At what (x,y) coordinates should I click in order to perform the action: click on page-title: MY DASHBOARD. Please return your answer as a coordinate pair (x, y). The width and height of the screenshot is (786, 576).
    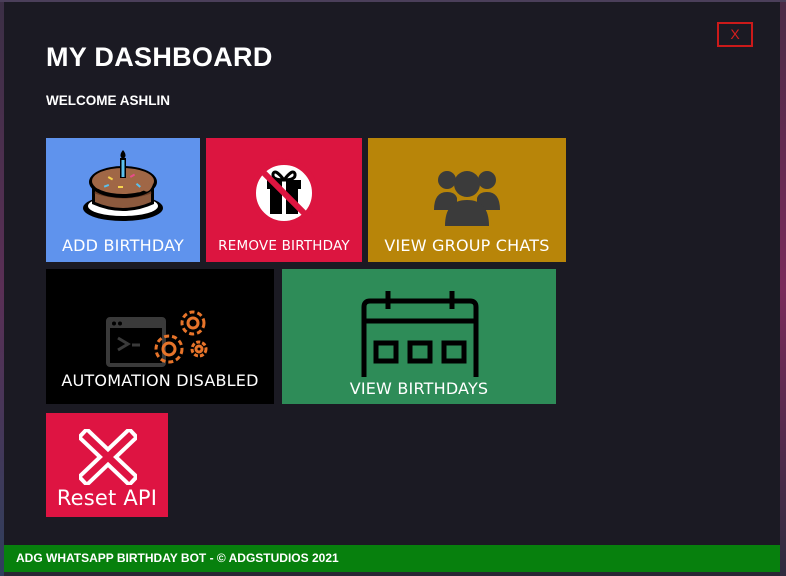
    Looking at the image, I should click on (159, 57).